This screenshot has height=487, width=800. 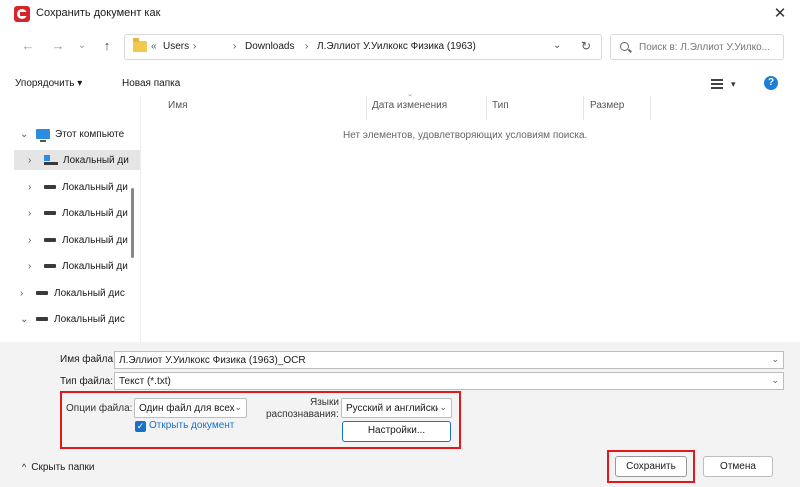 What do you see at coordinates (187, 408) in the screenshot?
I see `file-options-value: Один файл для всех` at bounding box center [187, 408].